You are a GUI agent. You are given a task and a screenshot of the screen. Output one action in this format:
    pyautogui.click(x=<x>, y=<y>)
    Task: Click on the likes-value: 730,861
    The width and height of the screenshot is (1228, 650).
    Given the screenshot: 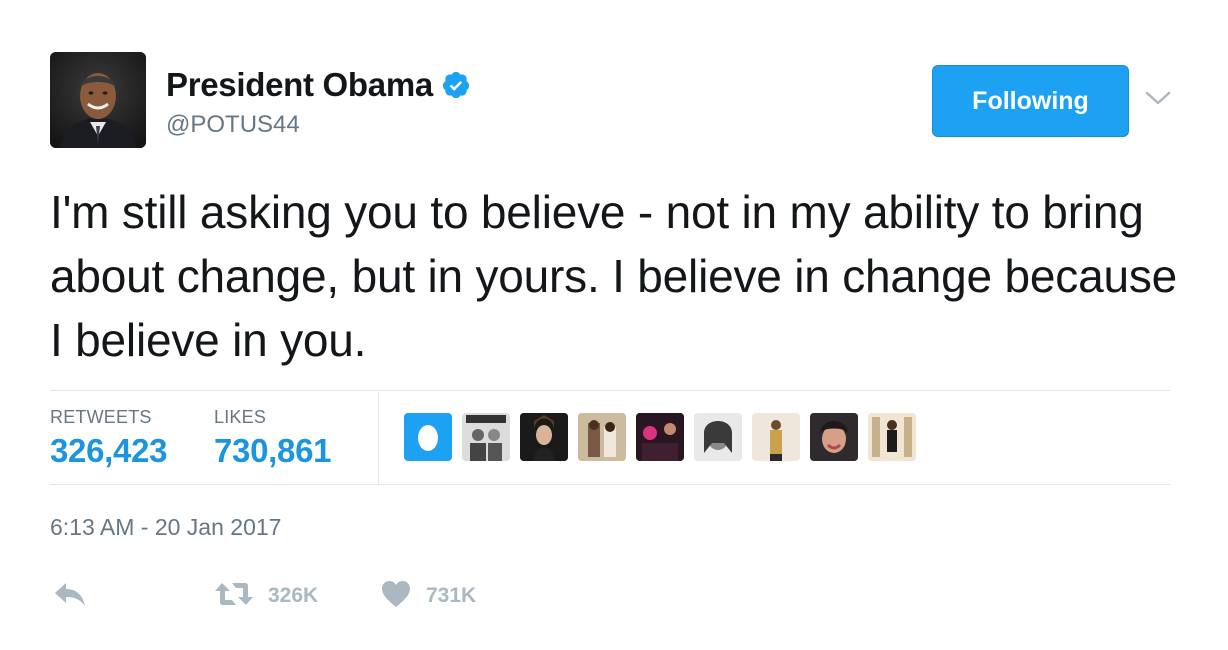 What is the action you would take?
    pyautogui.click(x=273, y=450)
    